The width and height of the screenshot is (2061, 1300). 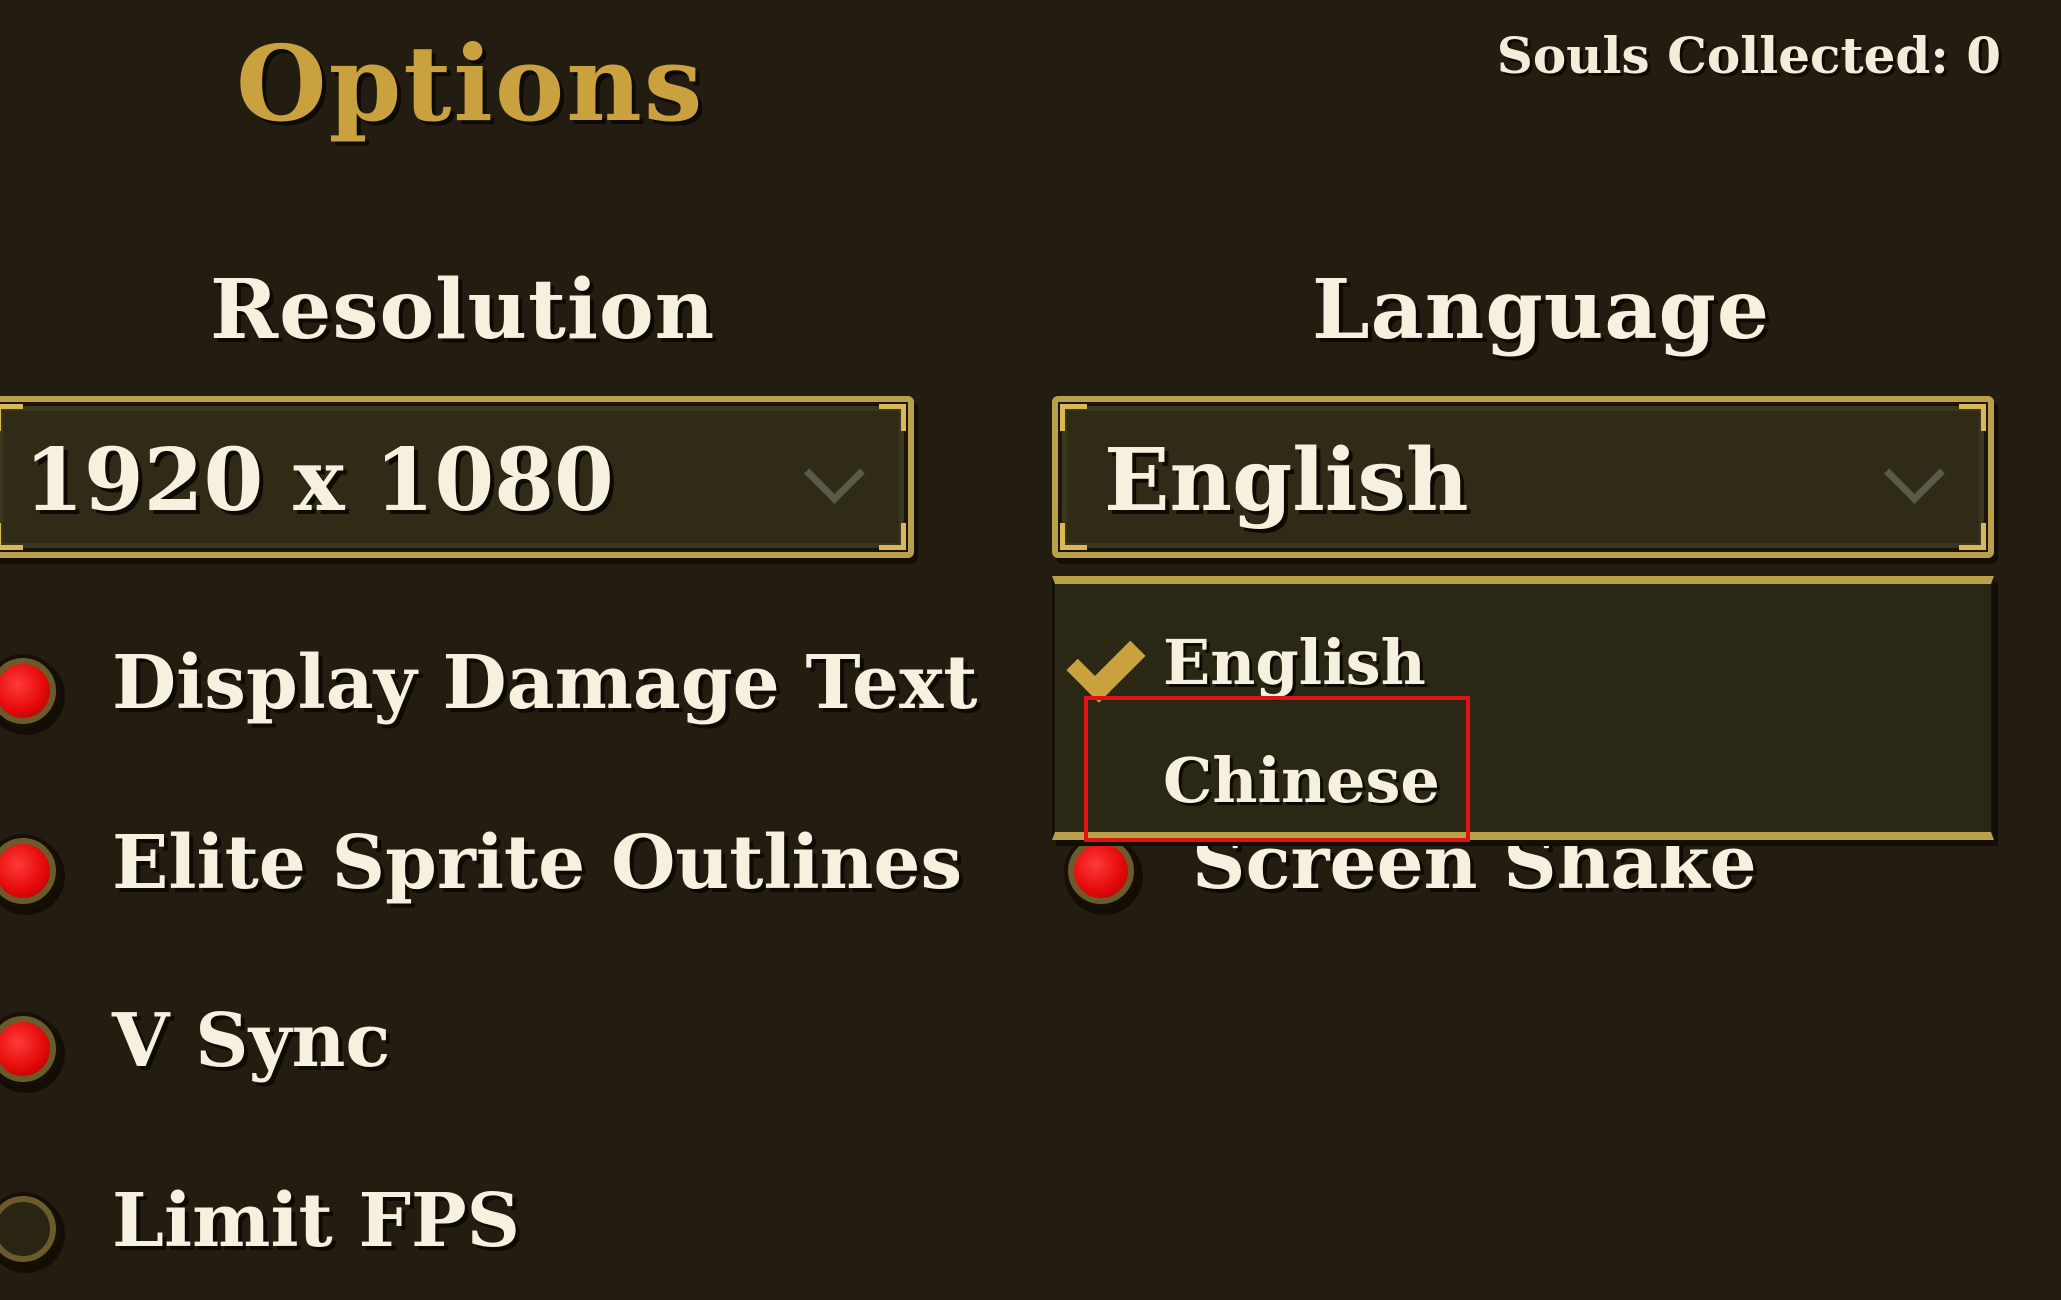 What do you see at coordinates (319, 480) in the screenshot?
I see `resolution-selected-value: 1920 x 1080` at bounding box center [319, 480].